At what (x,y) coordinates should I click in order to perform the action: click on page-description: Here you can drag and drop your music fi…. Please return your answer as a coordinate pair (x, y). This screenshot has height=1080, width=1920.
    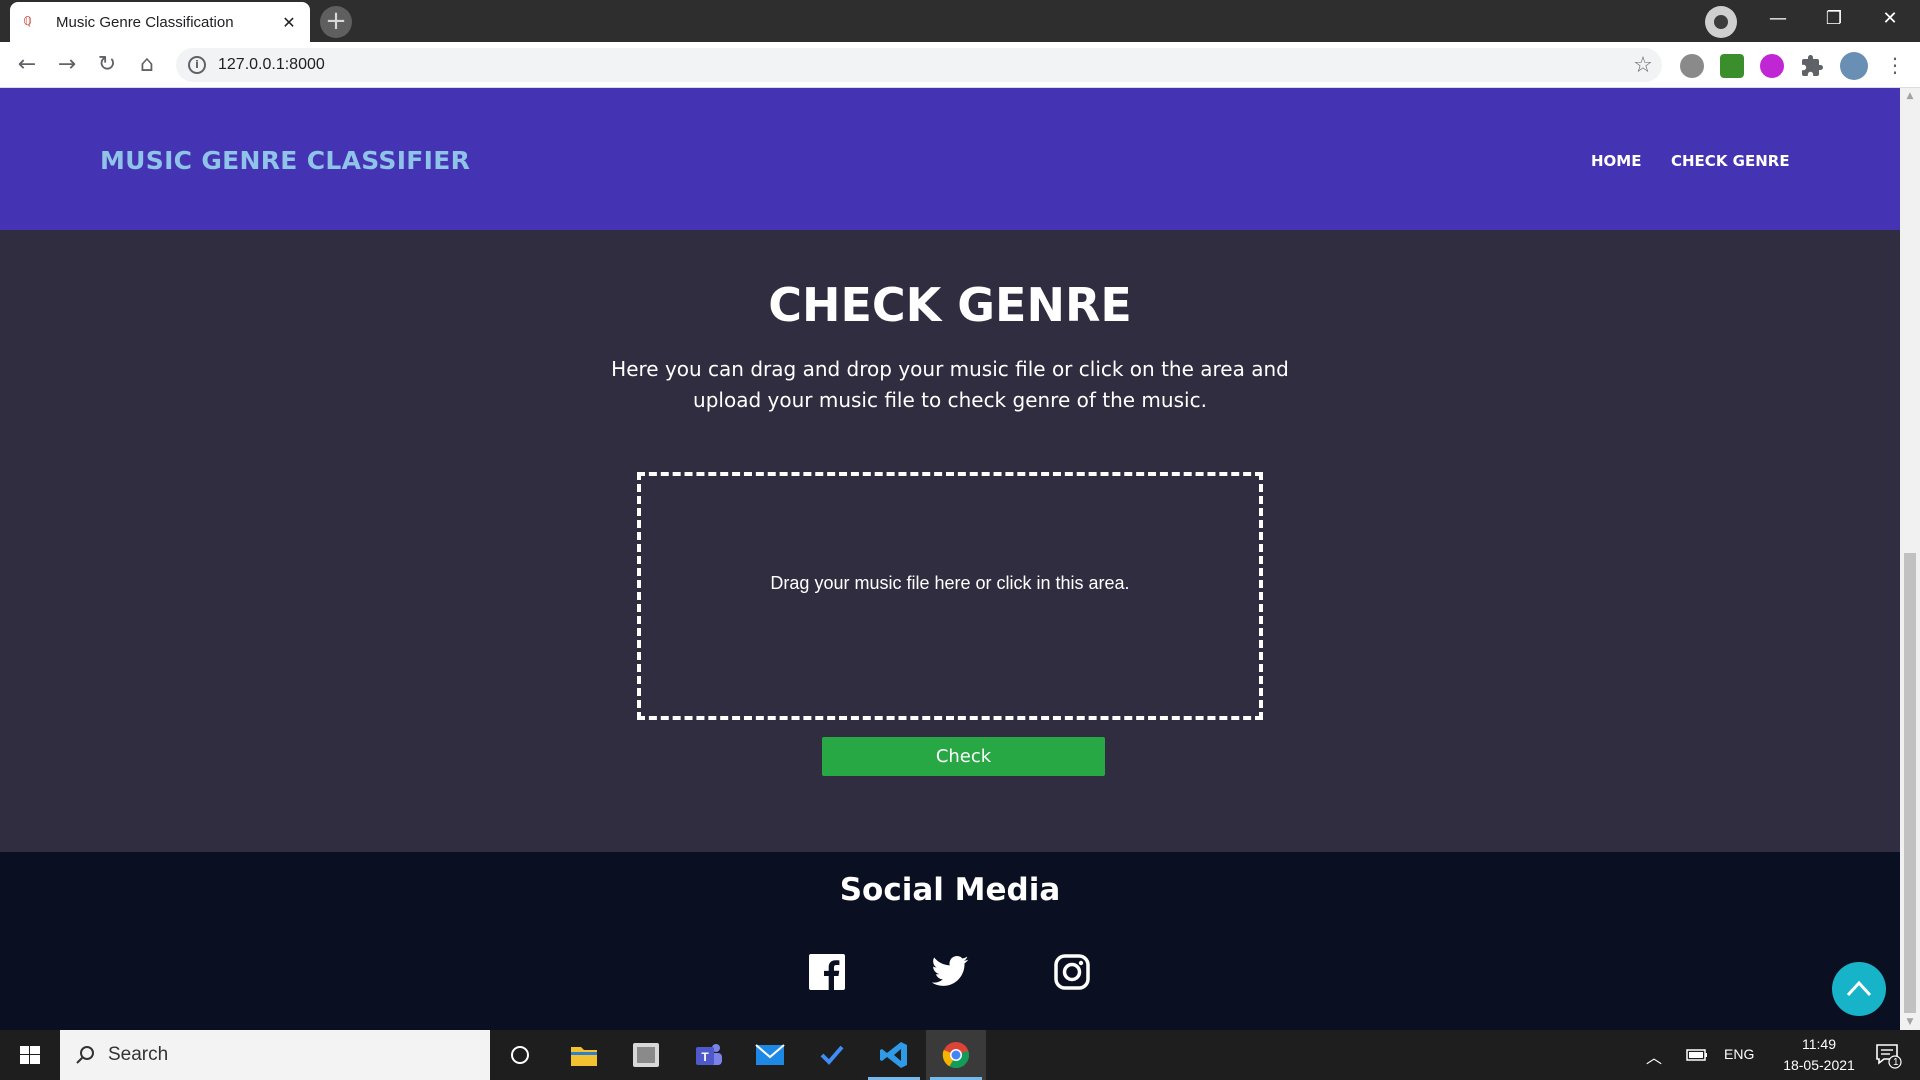
    Looking at the image, I should click on (950, 384).